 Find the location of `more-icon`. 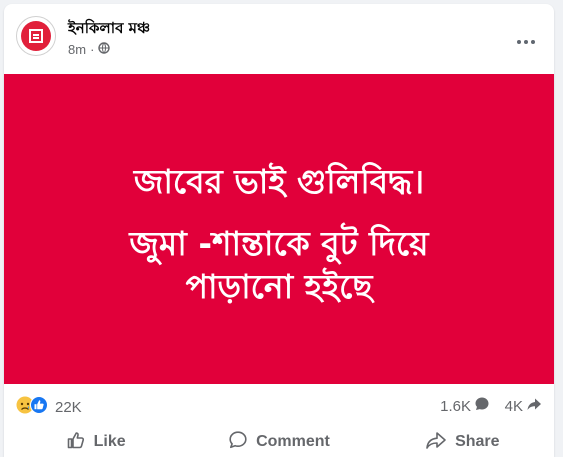

more-icon is located at coordinates (526, 40).